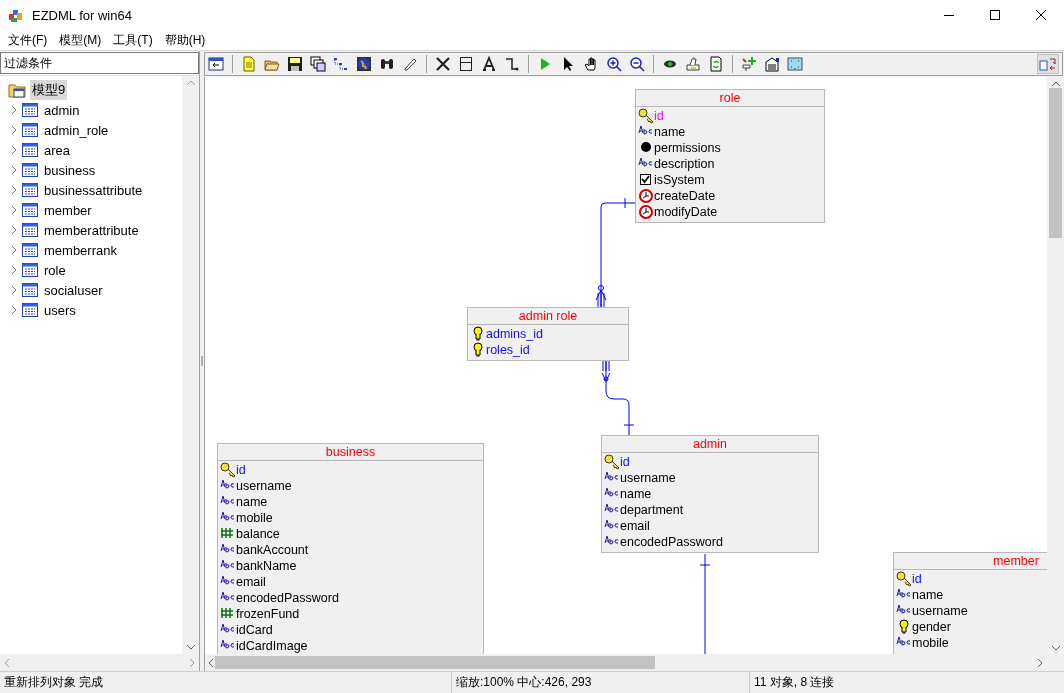 Image resolution: width=1064 pixels, height=693 pixels. Describe the element at coordinates (272, 646) in the screenshot. I see `field-name: idCardImage` at that location.